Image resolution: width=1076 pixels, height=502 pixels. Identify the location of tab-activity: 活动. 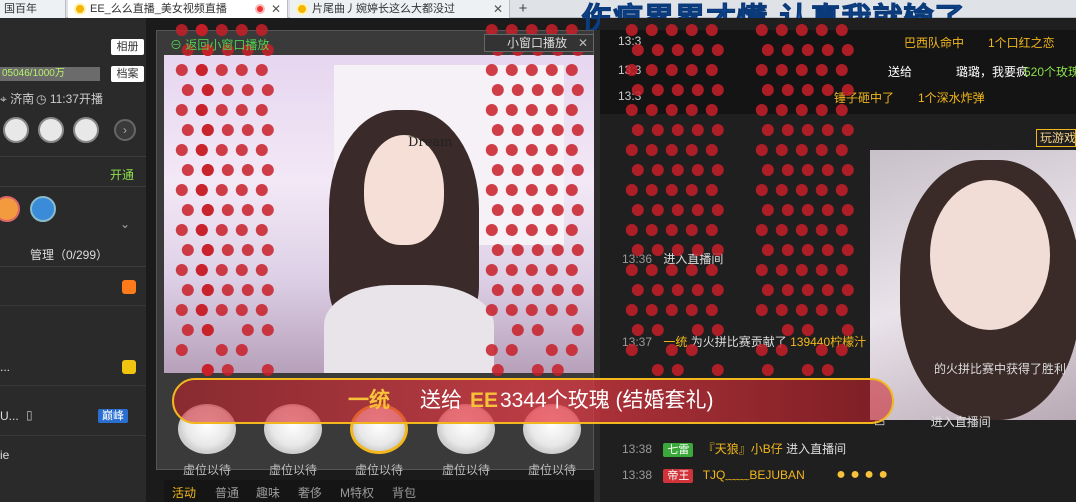
(184, 492).